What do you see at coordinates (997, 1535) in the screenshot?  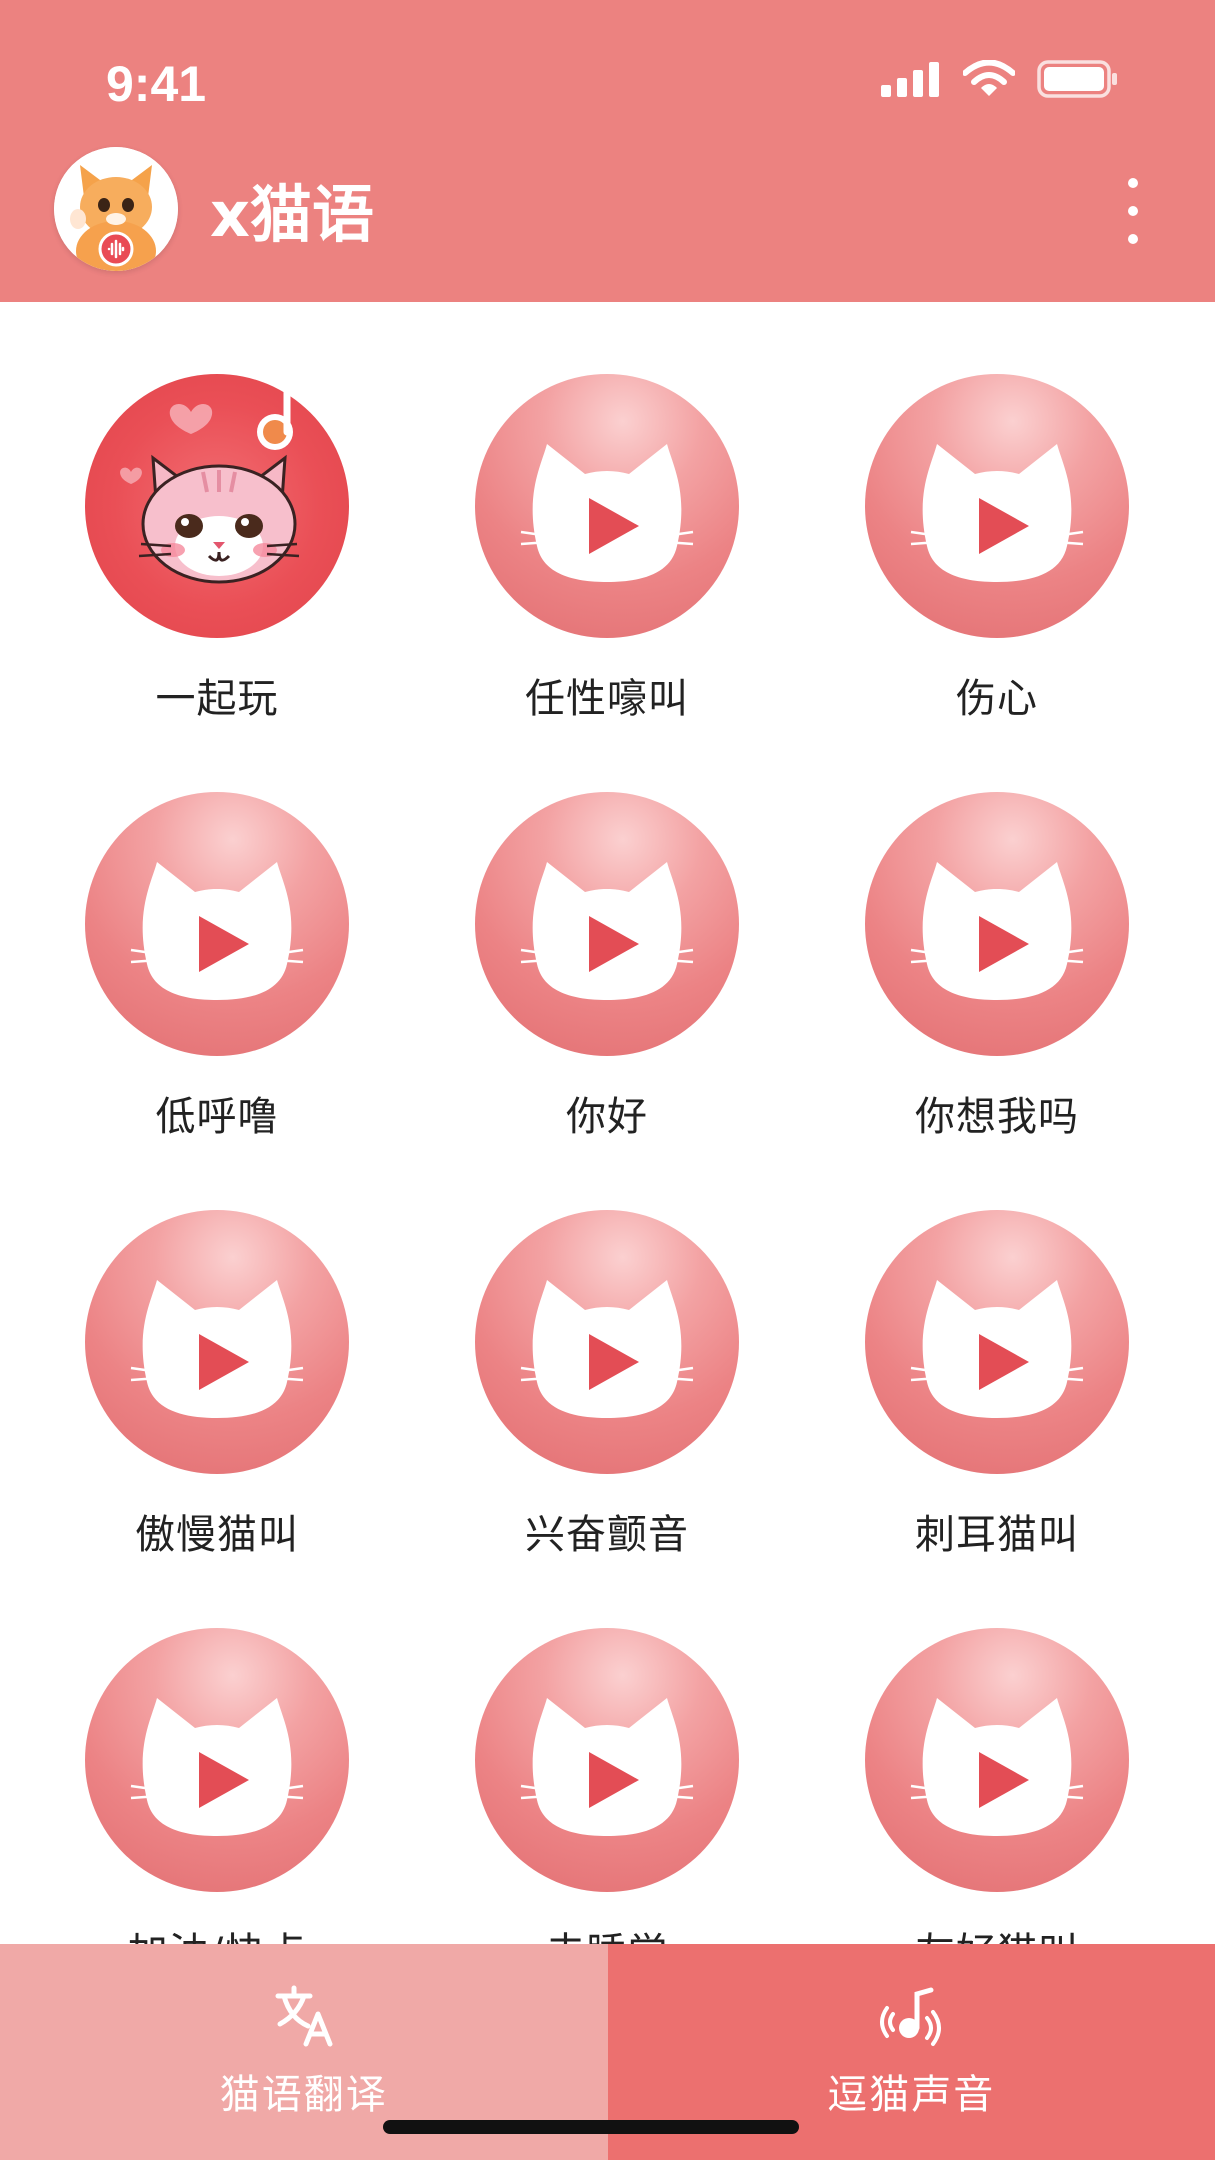 I see `sound-label: 刺耳猫叫` at bounding box center [997, 1535].